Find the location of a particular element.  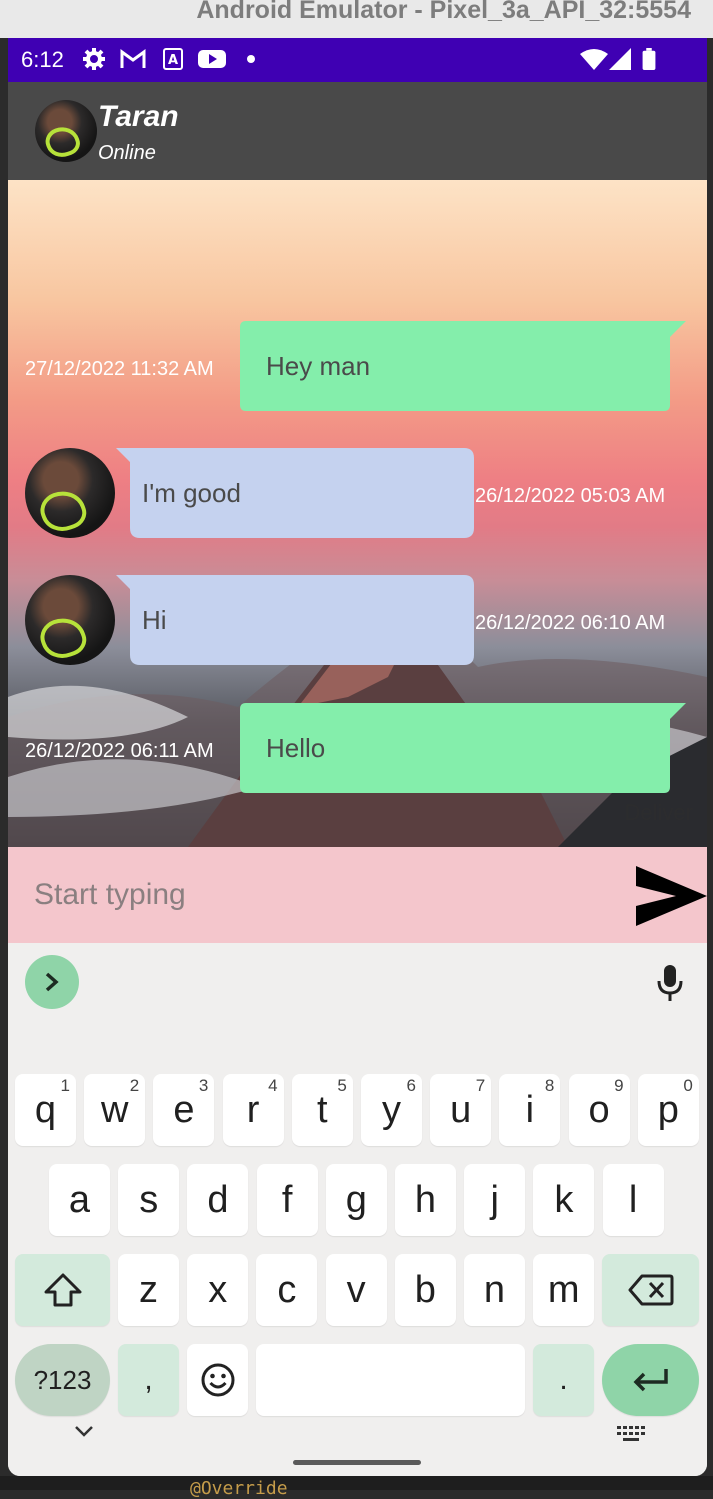

key-label: t is located at coordinates (322, 1109).